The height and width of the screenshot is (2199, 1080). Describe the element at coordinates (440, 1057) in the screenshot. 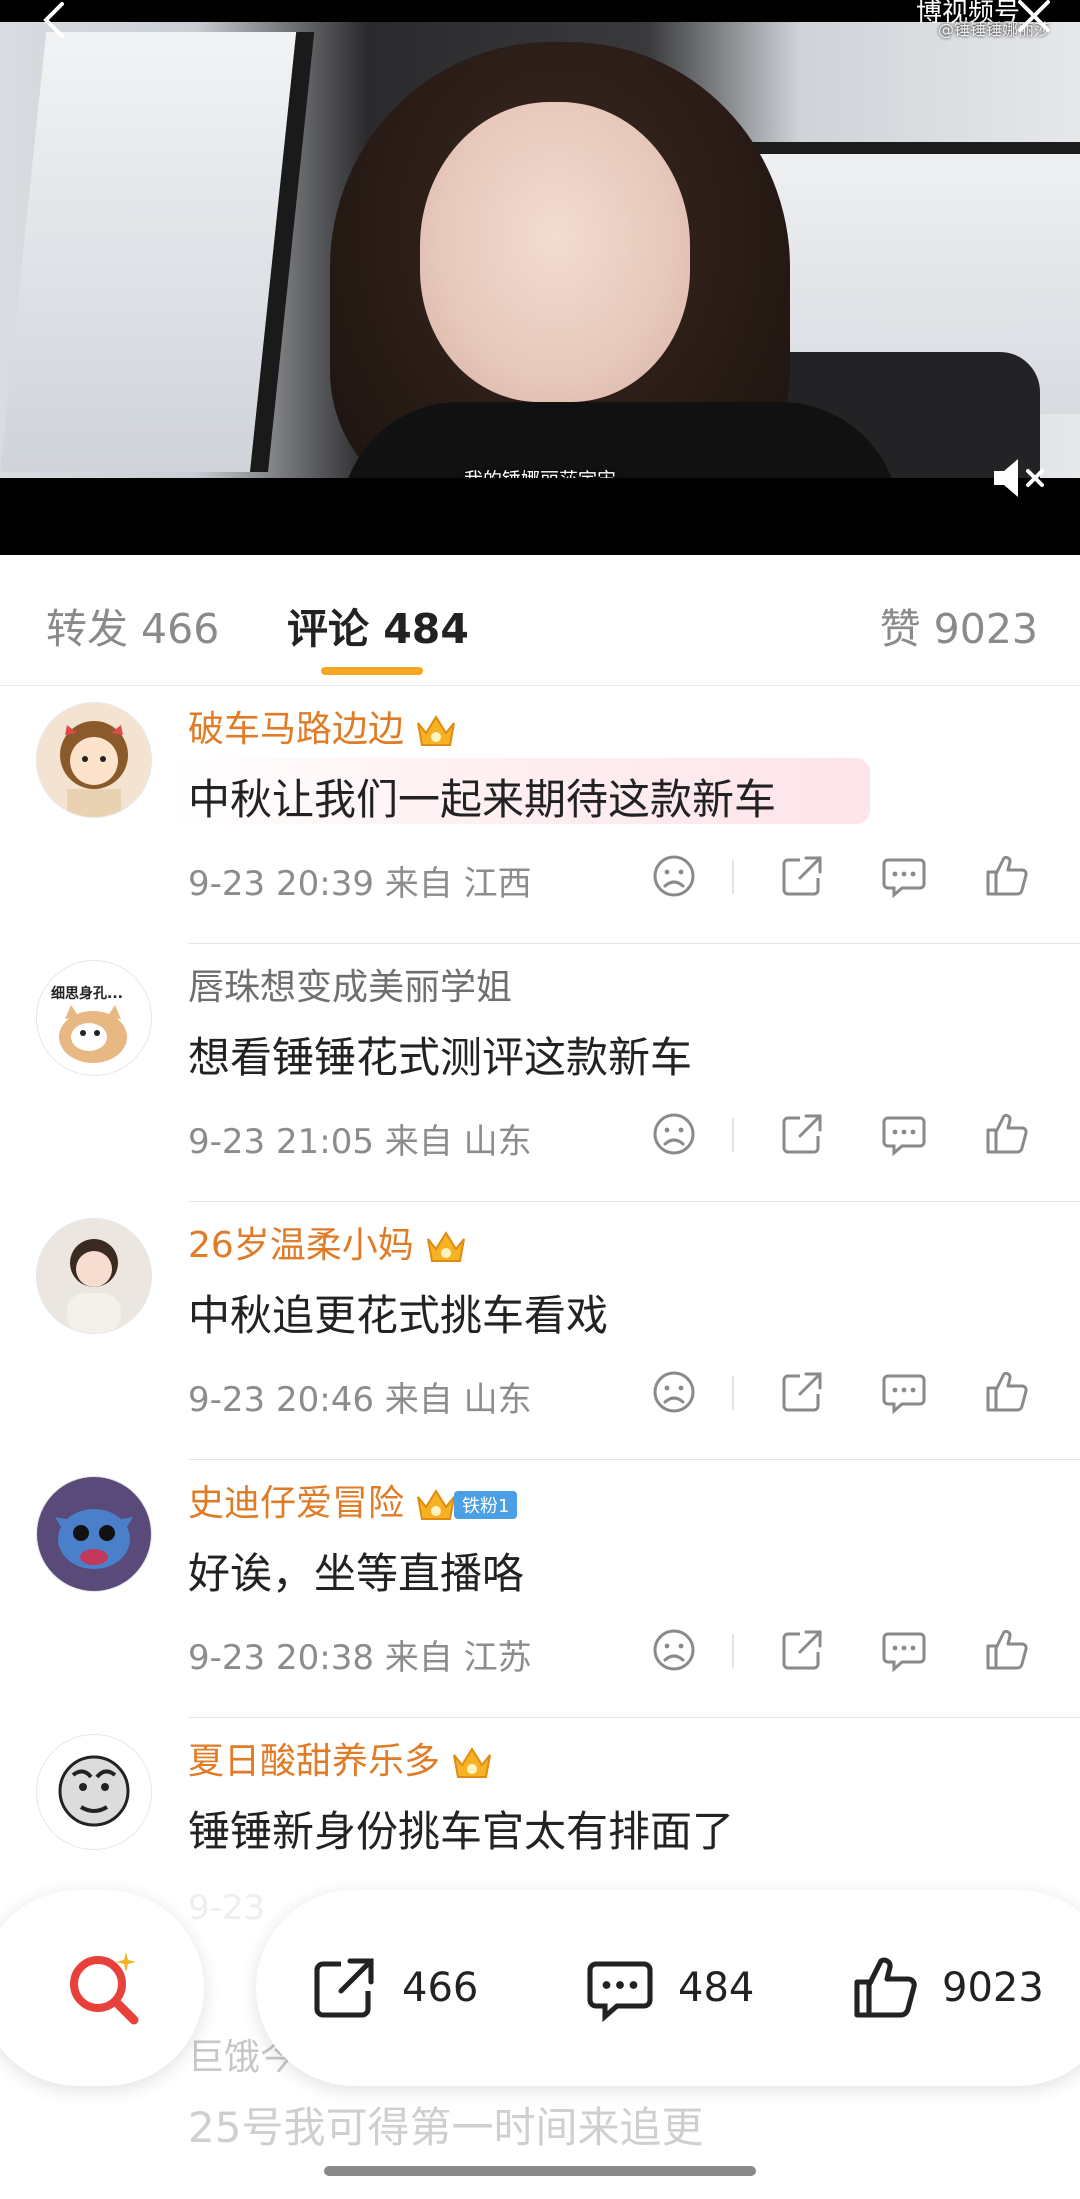

I see `comment-text: 想看锤锤花式测评这款新车` at that location.